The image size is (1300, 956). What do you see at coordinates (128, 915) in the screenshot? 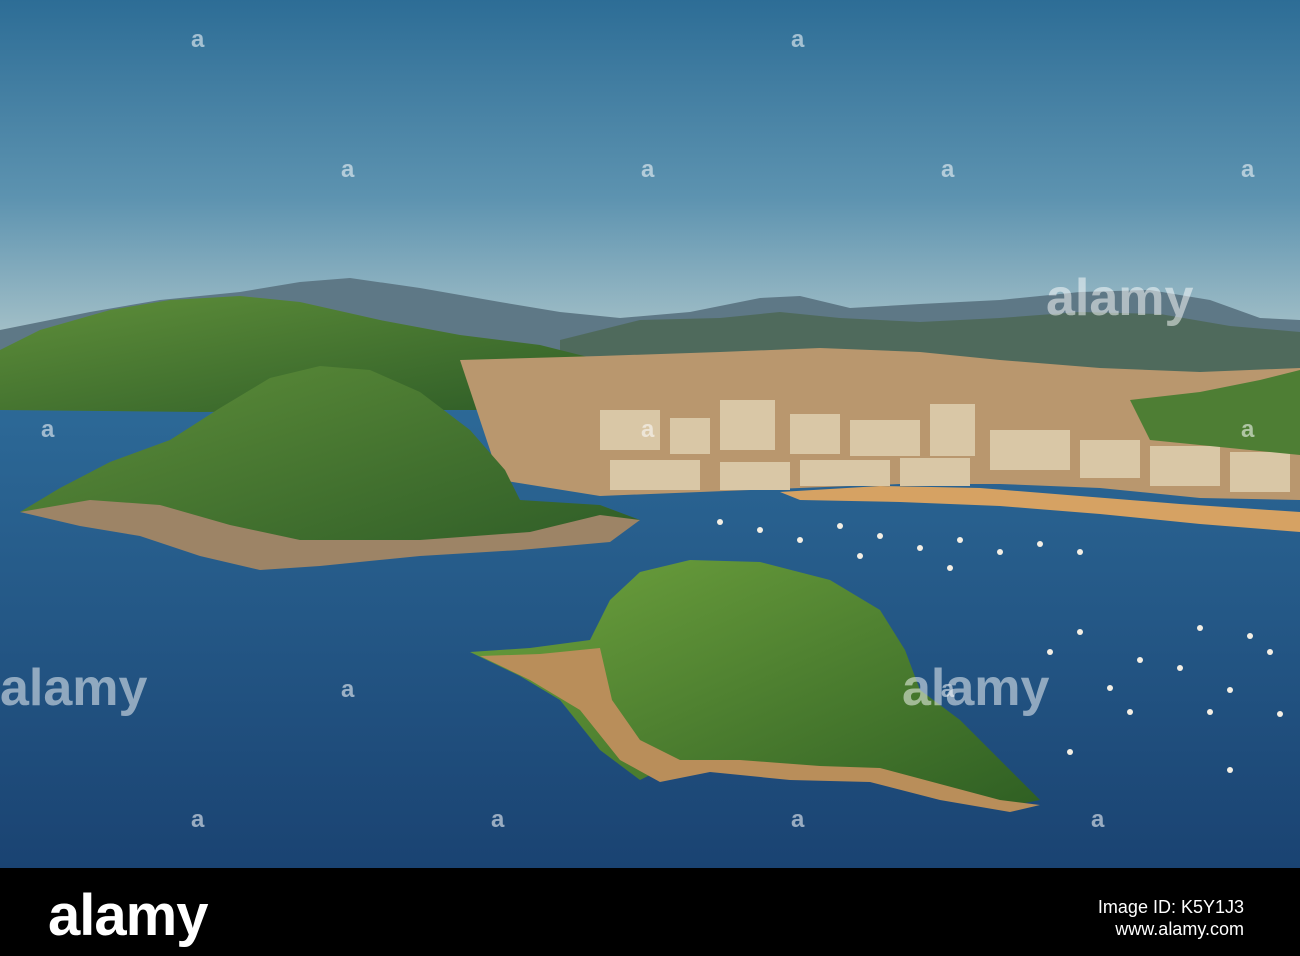
I see `brand-logo: alamy` at bounding box center [128, 915].